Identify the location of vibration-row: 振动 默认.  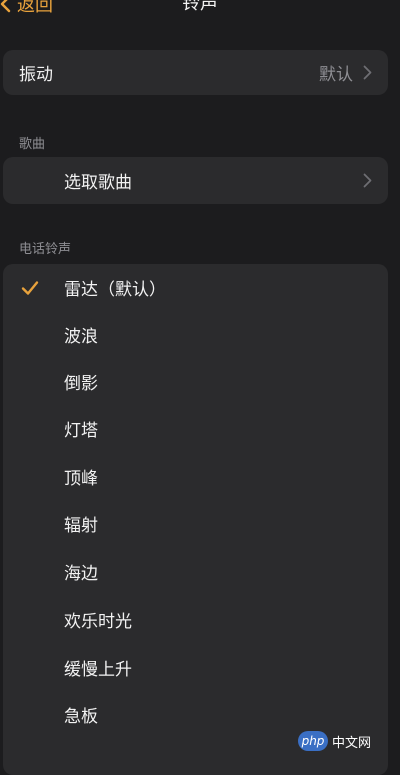
(195, 72).